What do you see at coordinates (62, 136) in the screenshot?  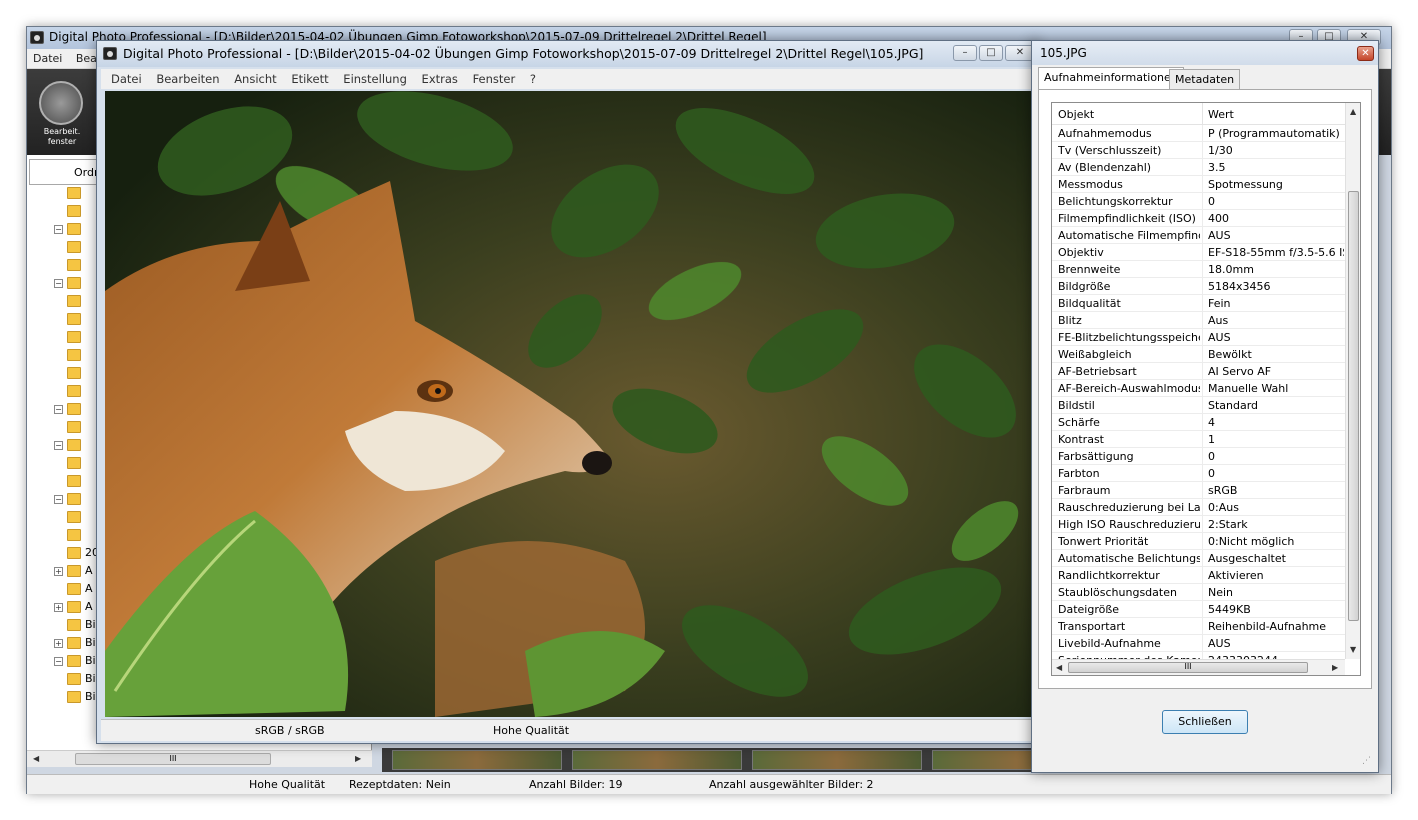 I see `edit-window-label: Bearbeit. fenster` at bounding box center [62, 136].